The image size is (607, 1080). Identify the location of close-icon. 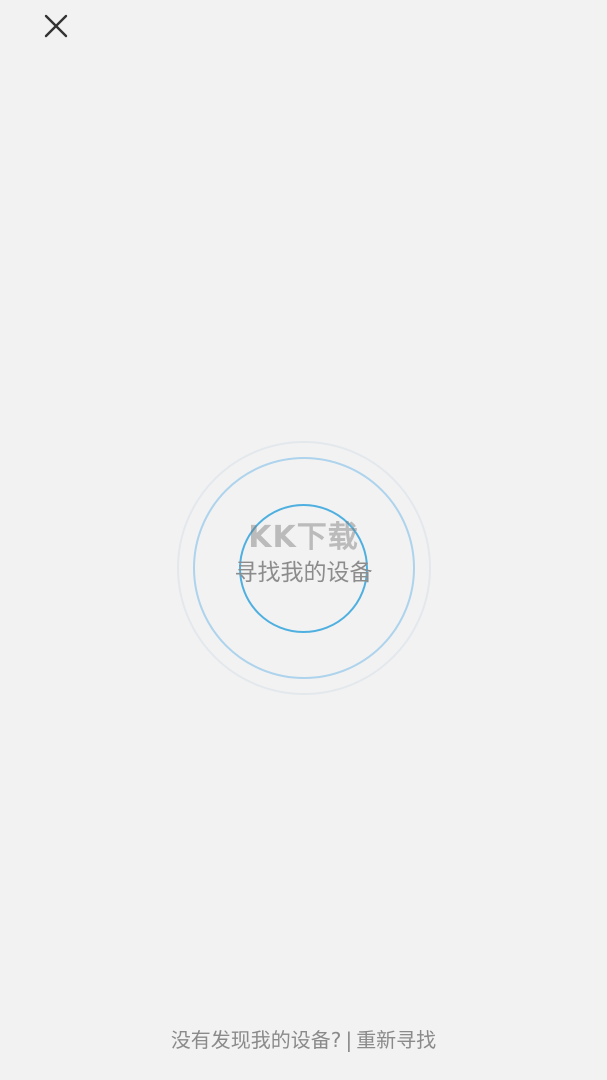
(56, 28).